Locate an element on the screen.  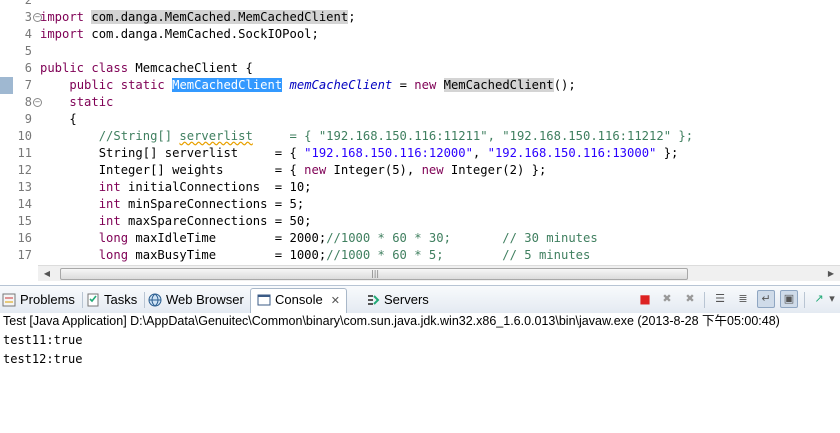
code-token: maxSpareConnections = 50; is located at coordinates (216, 221).